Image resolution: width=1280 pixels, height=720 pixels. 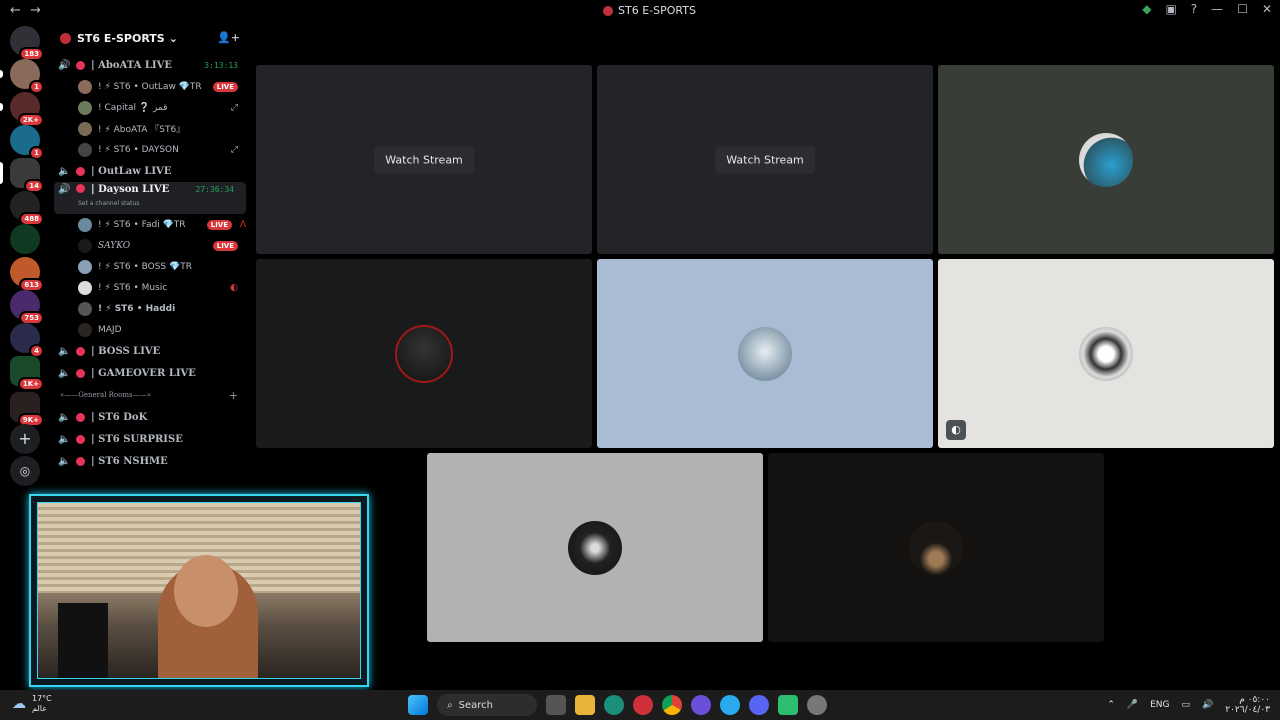 I want to click on voice-user: MAJD, so click(x=150, y=329).